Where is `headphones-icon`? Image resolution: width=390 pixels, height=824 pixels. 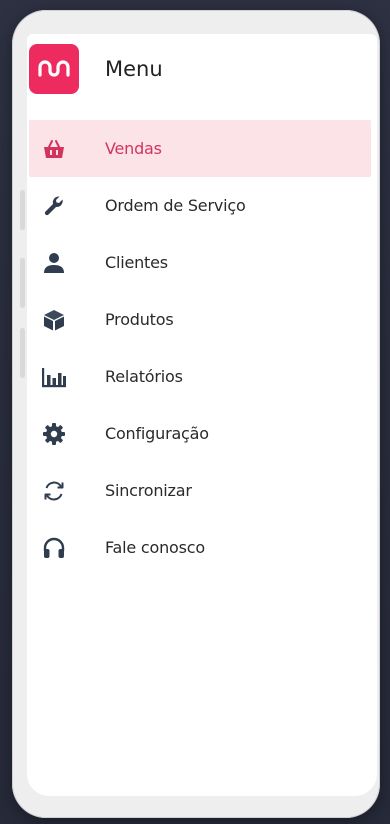
headphones-icon is located at coordinates (54, 548).